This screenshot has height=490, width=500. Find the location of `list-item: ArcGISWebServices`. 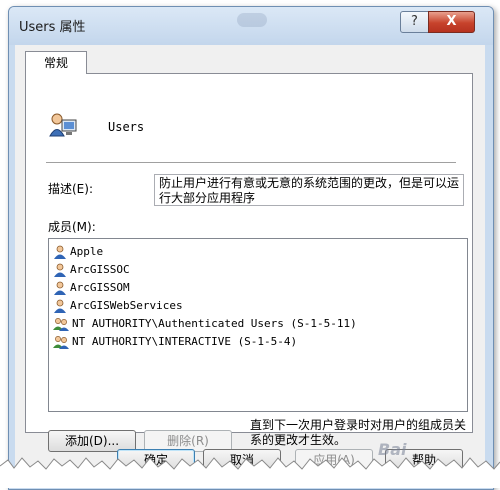

list-item: ArcGISWebServices is located at coordinates (118, 306).